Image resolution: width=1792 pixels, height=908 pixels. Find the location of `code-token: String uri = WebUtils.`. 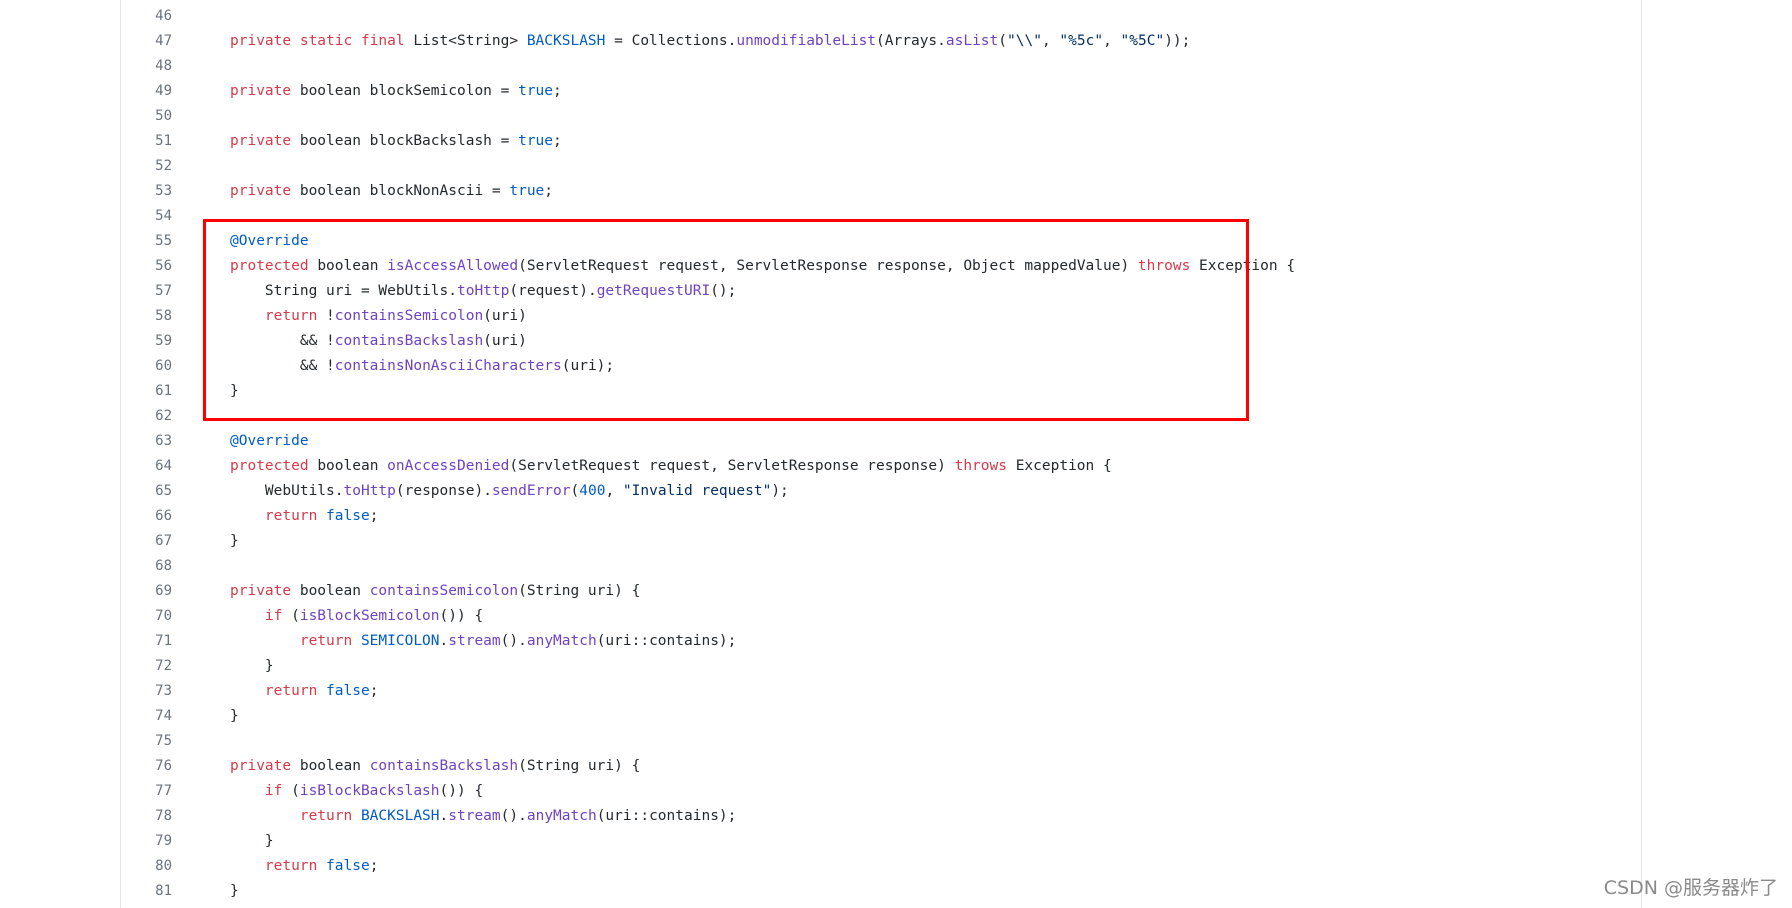

code-token: String uri = WebUtils. is located at coordinates (343, 291).